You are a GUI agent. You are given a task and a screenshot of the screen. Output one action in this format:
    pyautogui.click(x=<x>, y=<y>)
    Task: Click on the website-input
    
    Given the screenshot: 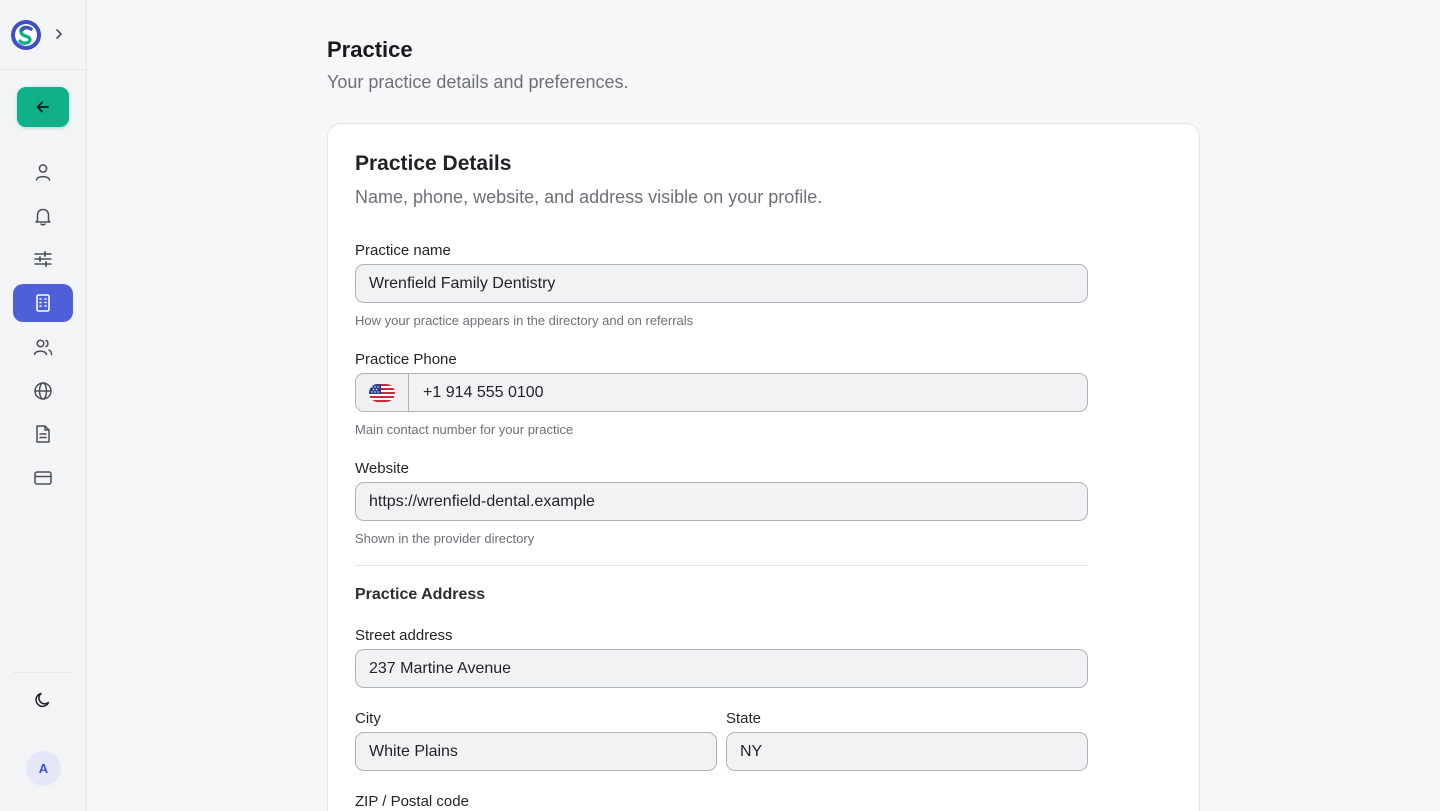 What is the action you would take?
    pyautogui.click(x=721, y=501)
    